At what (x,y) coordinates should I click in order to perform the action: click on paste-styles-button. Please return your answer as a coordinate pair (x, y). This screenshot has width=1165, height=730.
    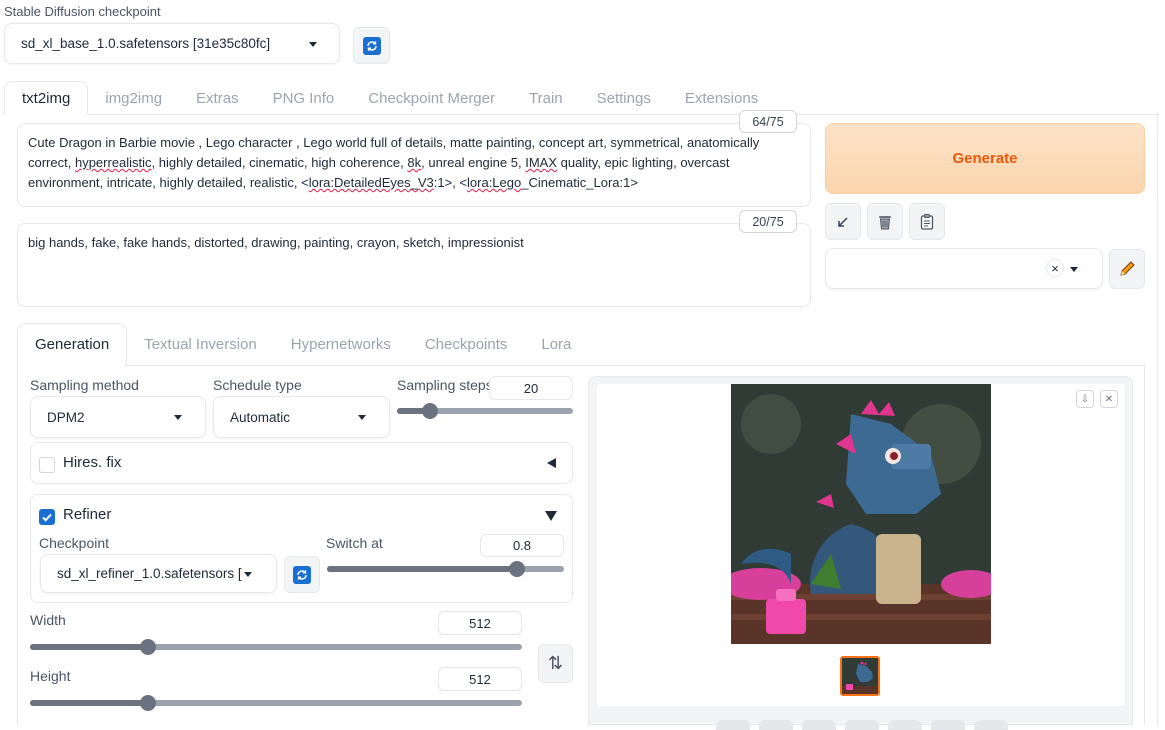
    Looking at the image, I should click on (927, 221).